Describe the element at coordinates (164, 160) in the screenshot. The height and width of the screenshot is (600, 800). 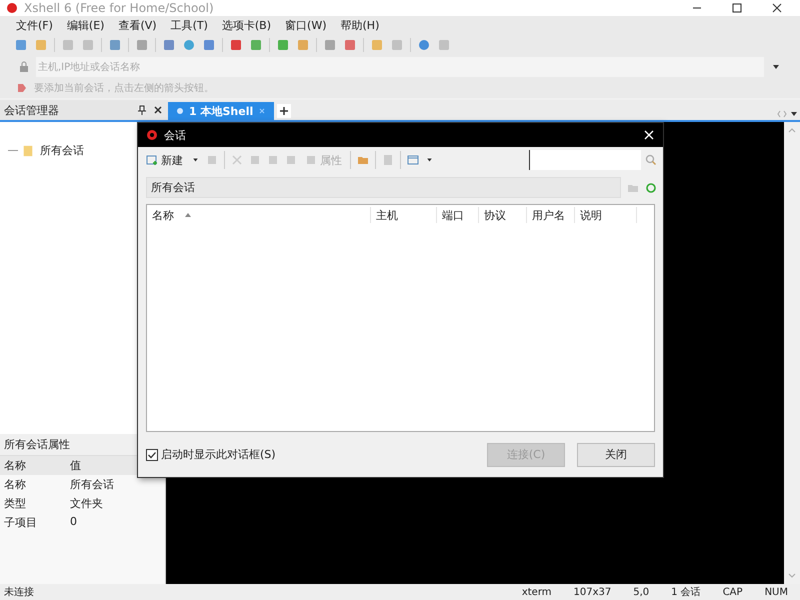
I see `new-button: 新建` at that location.